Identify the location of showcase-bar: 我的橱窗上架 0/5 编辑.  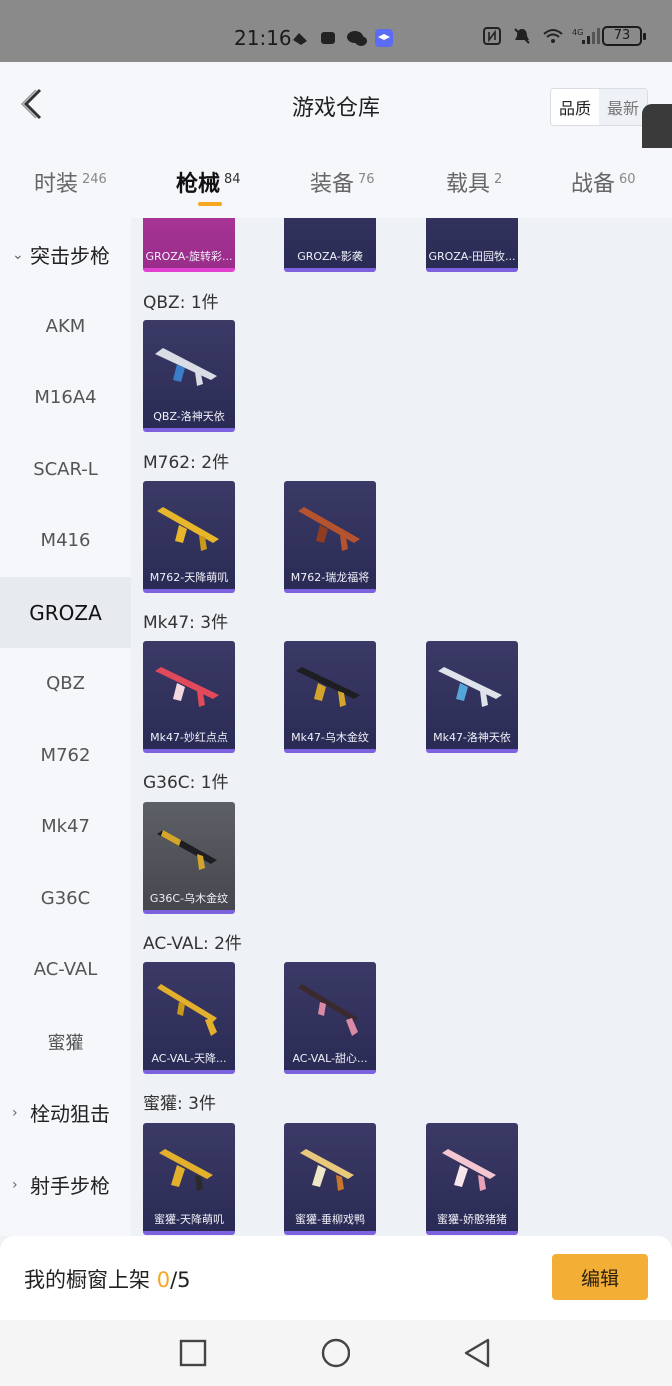
(336, 1278).